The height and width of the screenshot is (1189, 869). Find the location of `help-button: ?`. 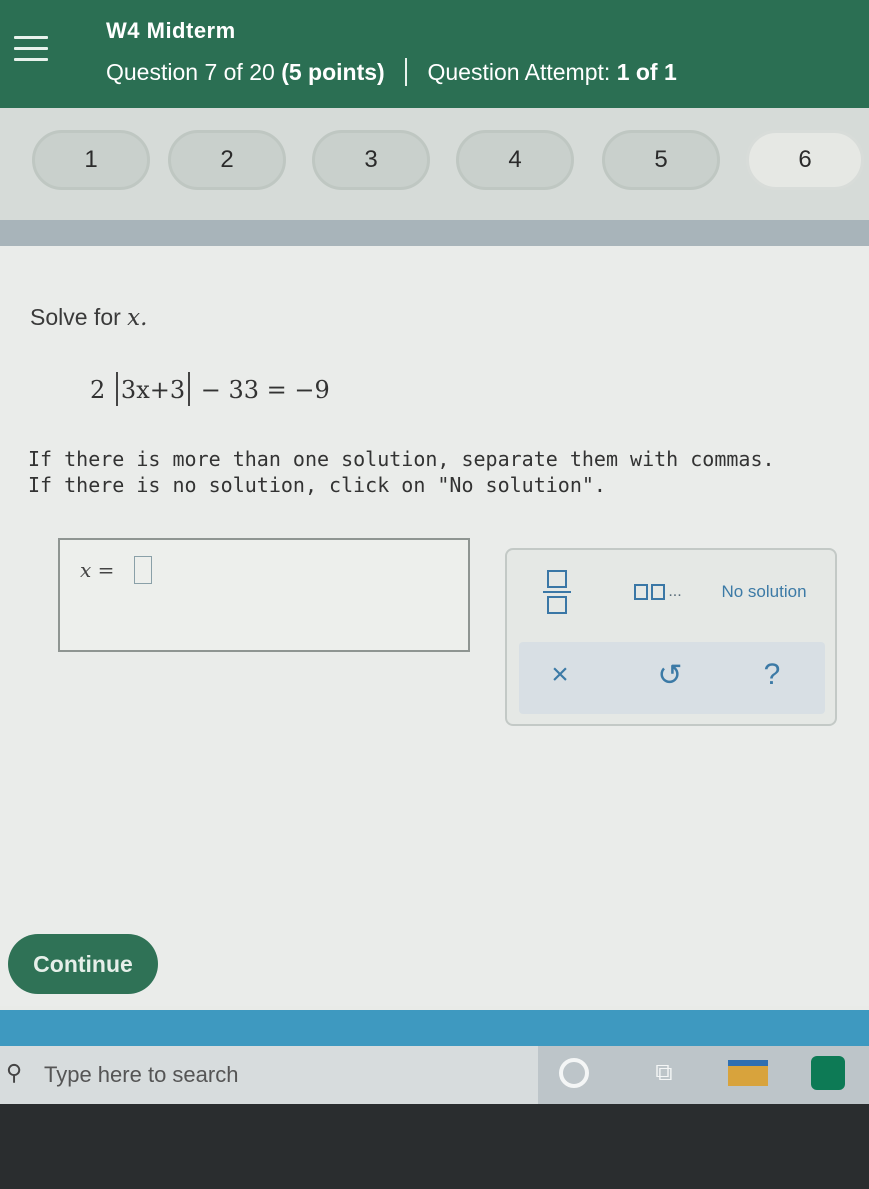

help-button: ? is located at coordinates (772, 675).